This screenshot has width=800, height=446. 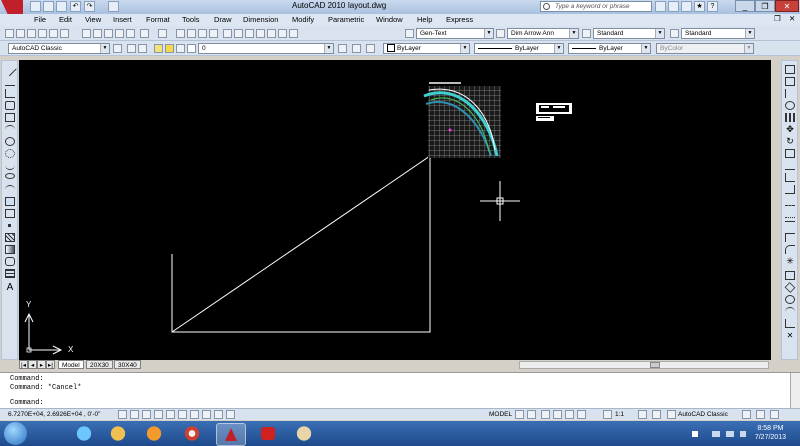 I want to click on insert-block-icon, so click(x=10, y=201).